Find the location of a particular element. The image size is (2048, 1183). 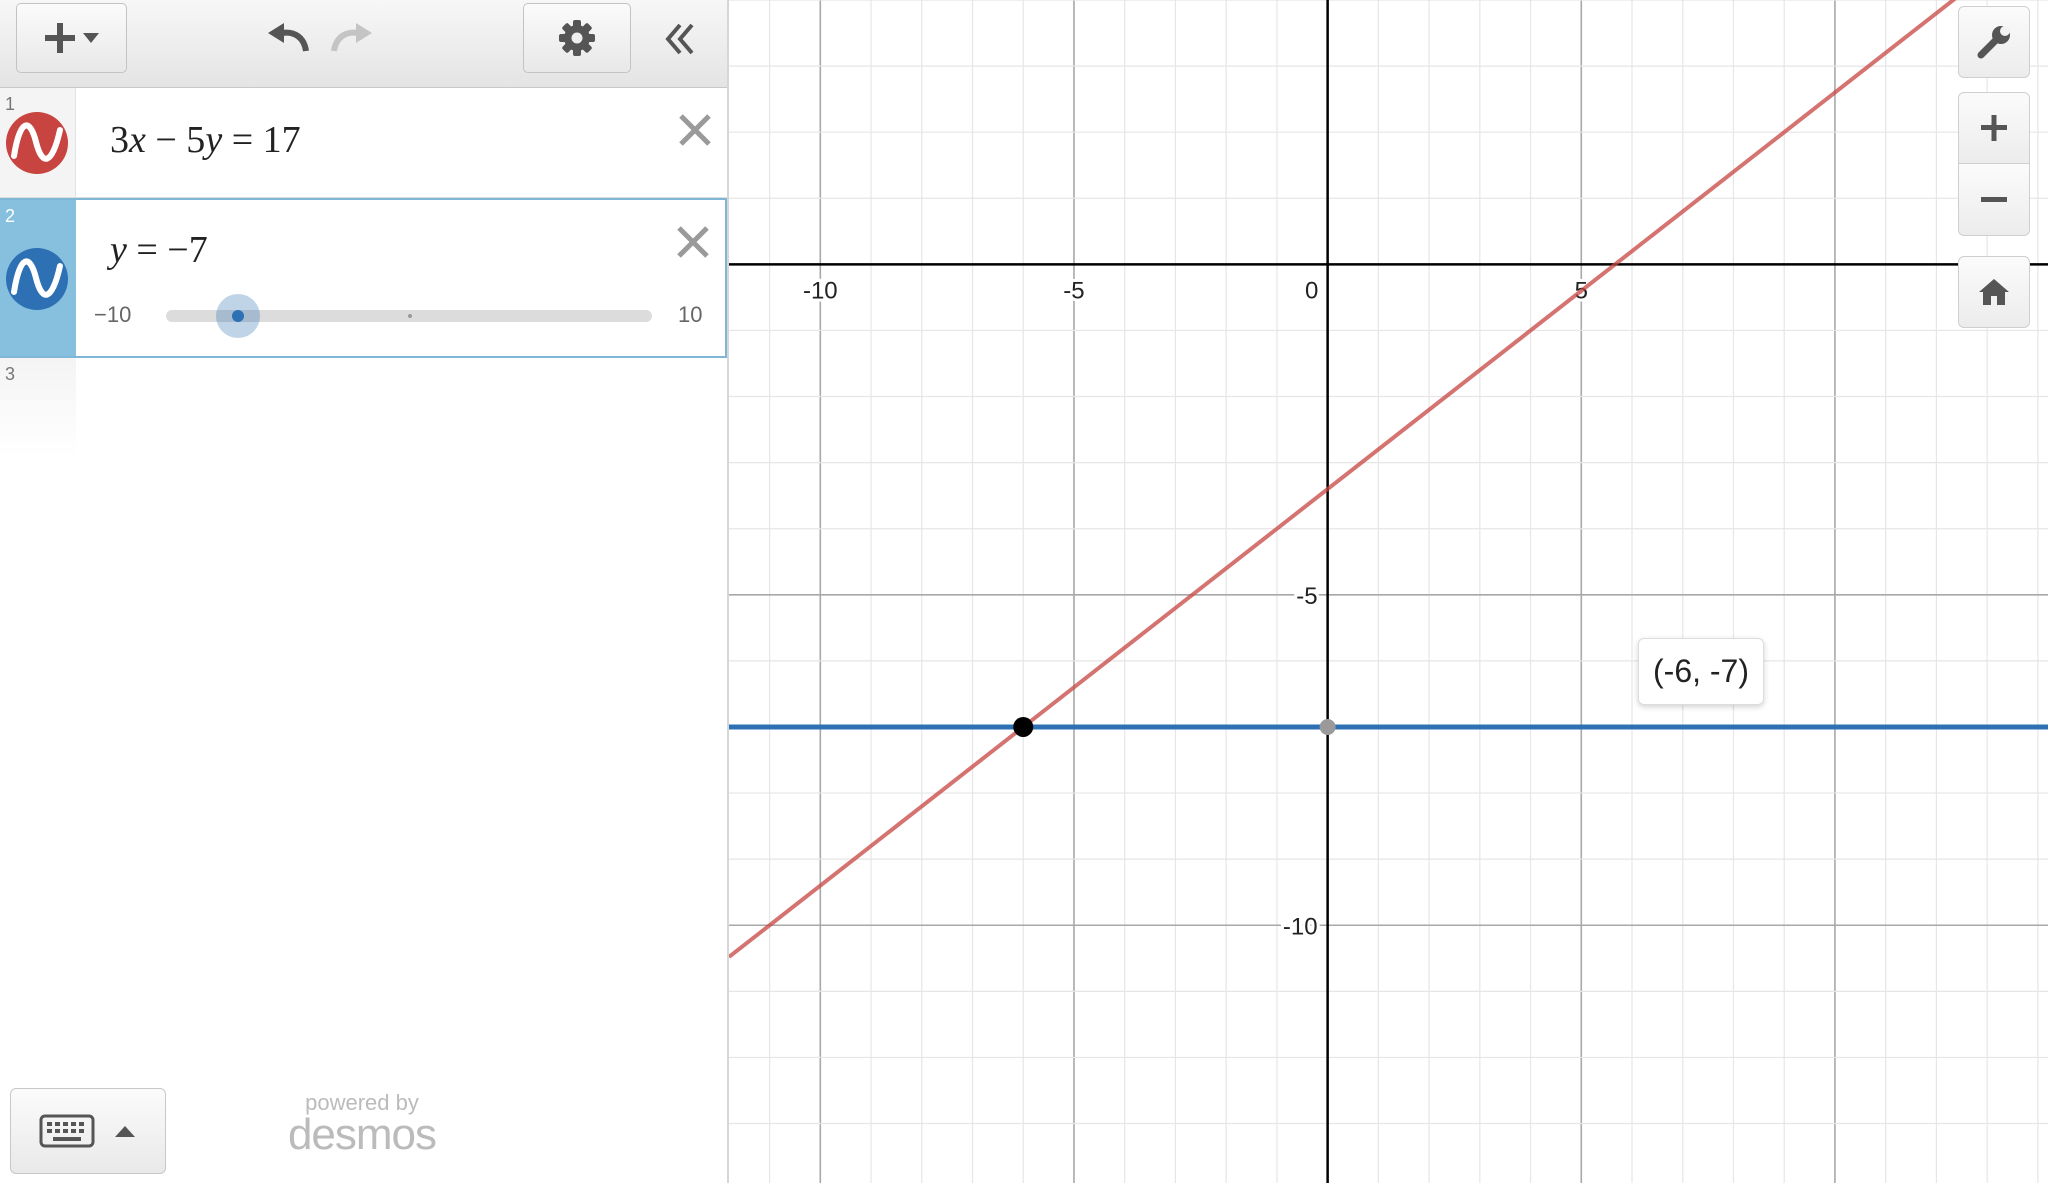

wrench-icon is located at coordinates (1993, 42).